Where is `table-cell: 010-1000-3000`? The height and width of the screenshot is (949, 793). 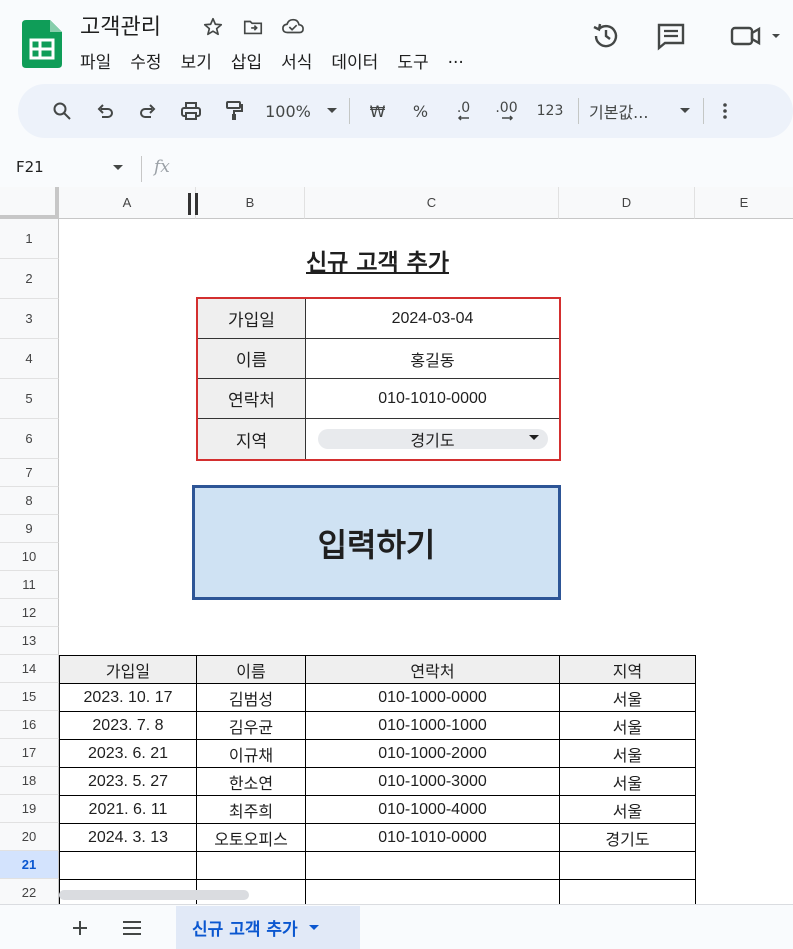
table-cell: 010-1000-3000 is located at coordinates (432, 781).